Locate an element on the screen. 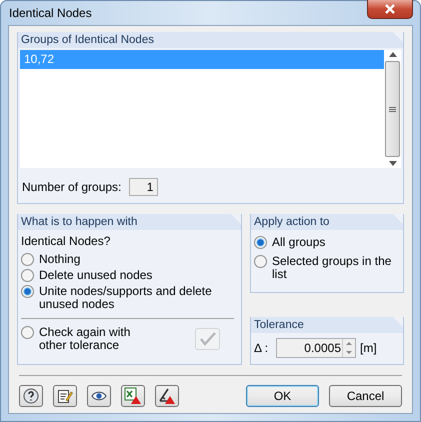 The width and height of the screenshot is (421, 422). panel-header: Apply action to is located at coordinates (327, 222).